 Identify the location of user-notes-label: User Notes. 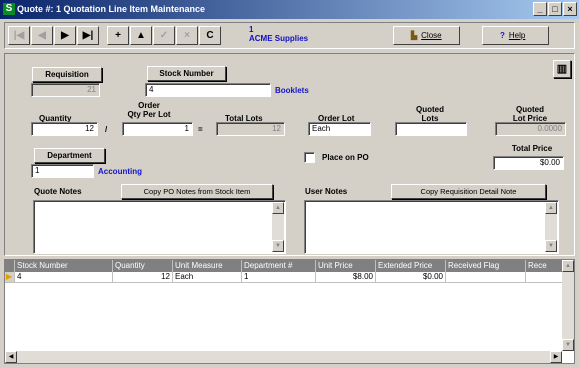
(326, 191).